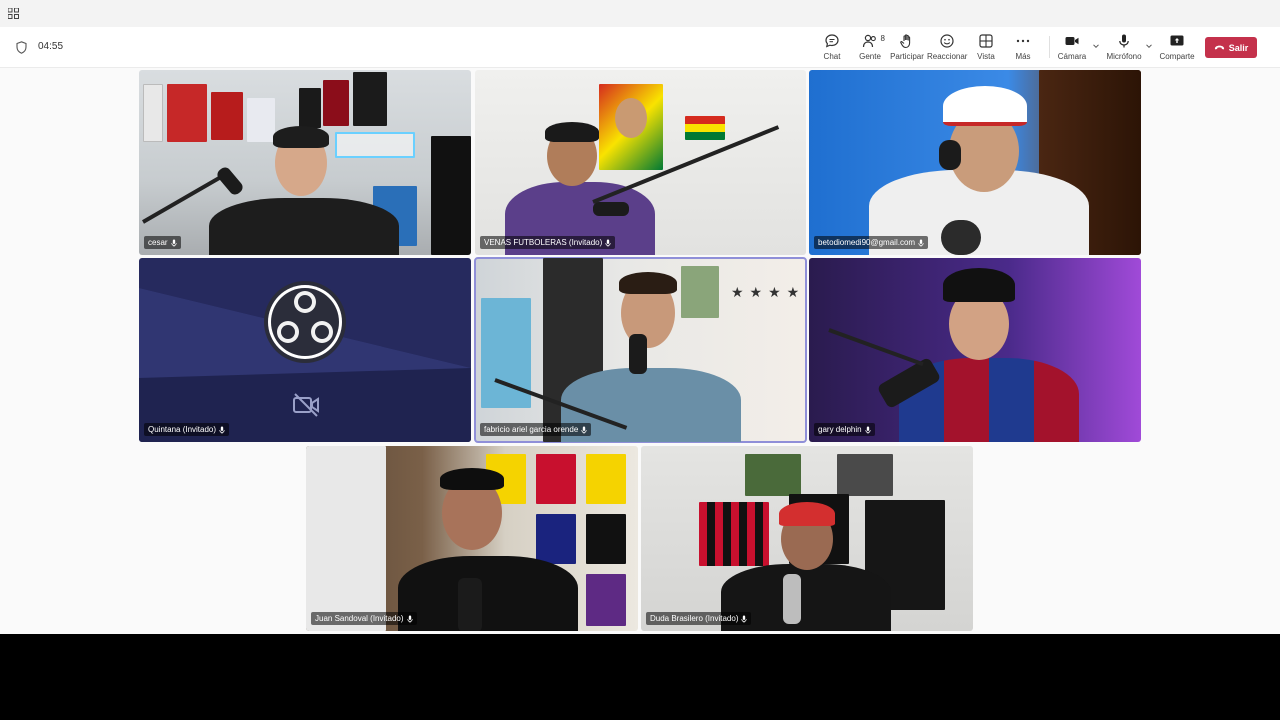 The width and height of the screenshot is (1280, 720). I want to click on hang-up-phone-icon, so click(1219, 47).